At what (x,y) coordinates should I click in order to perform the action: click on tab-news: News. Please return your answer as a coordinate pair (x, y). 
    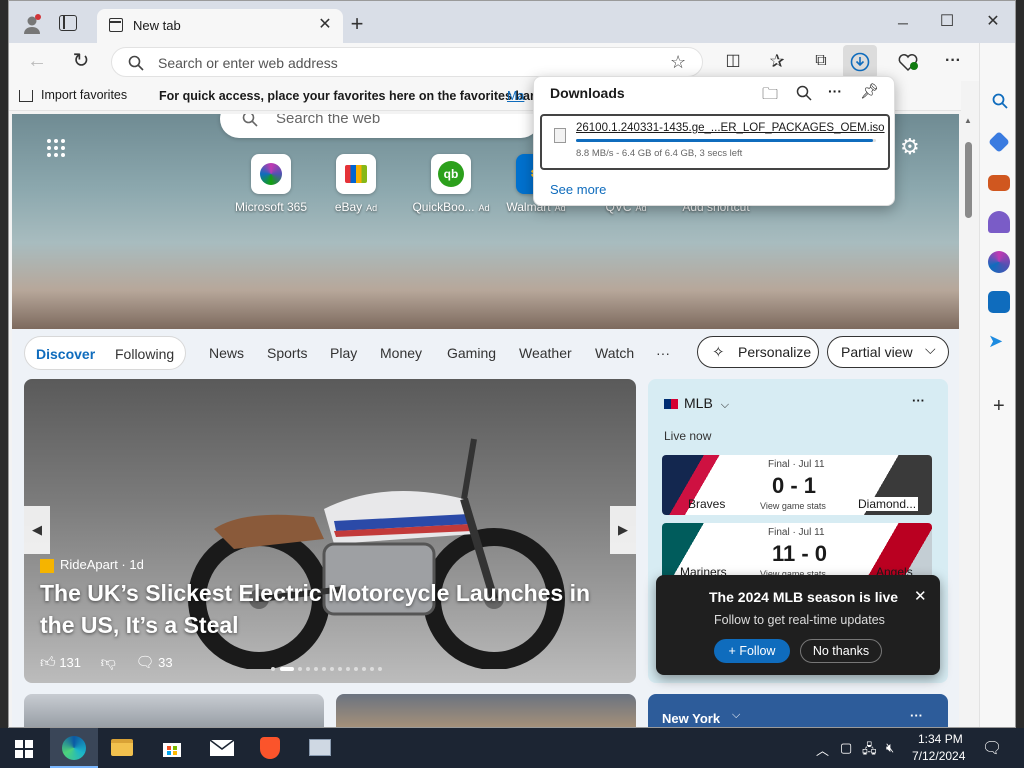
    Looking at the image, I should click on (226, 353).